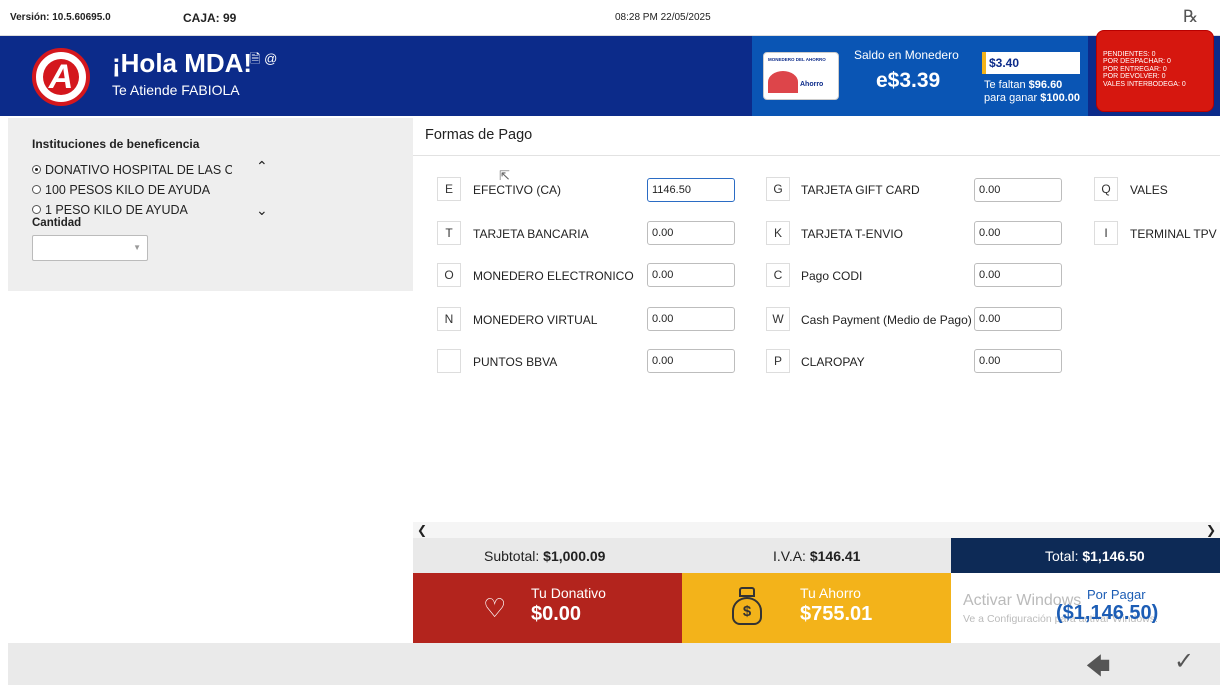 This screenshot has width=1220, height=685. I want to click on total-box: Total: $1,146.50, so click(1085, 555).